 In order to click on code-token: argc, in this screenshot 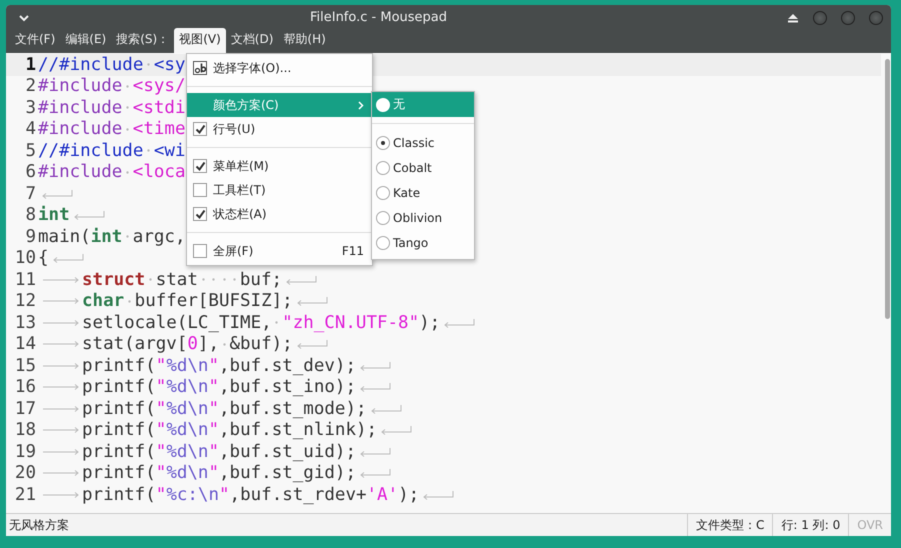, I will do `click(159, 236)`.